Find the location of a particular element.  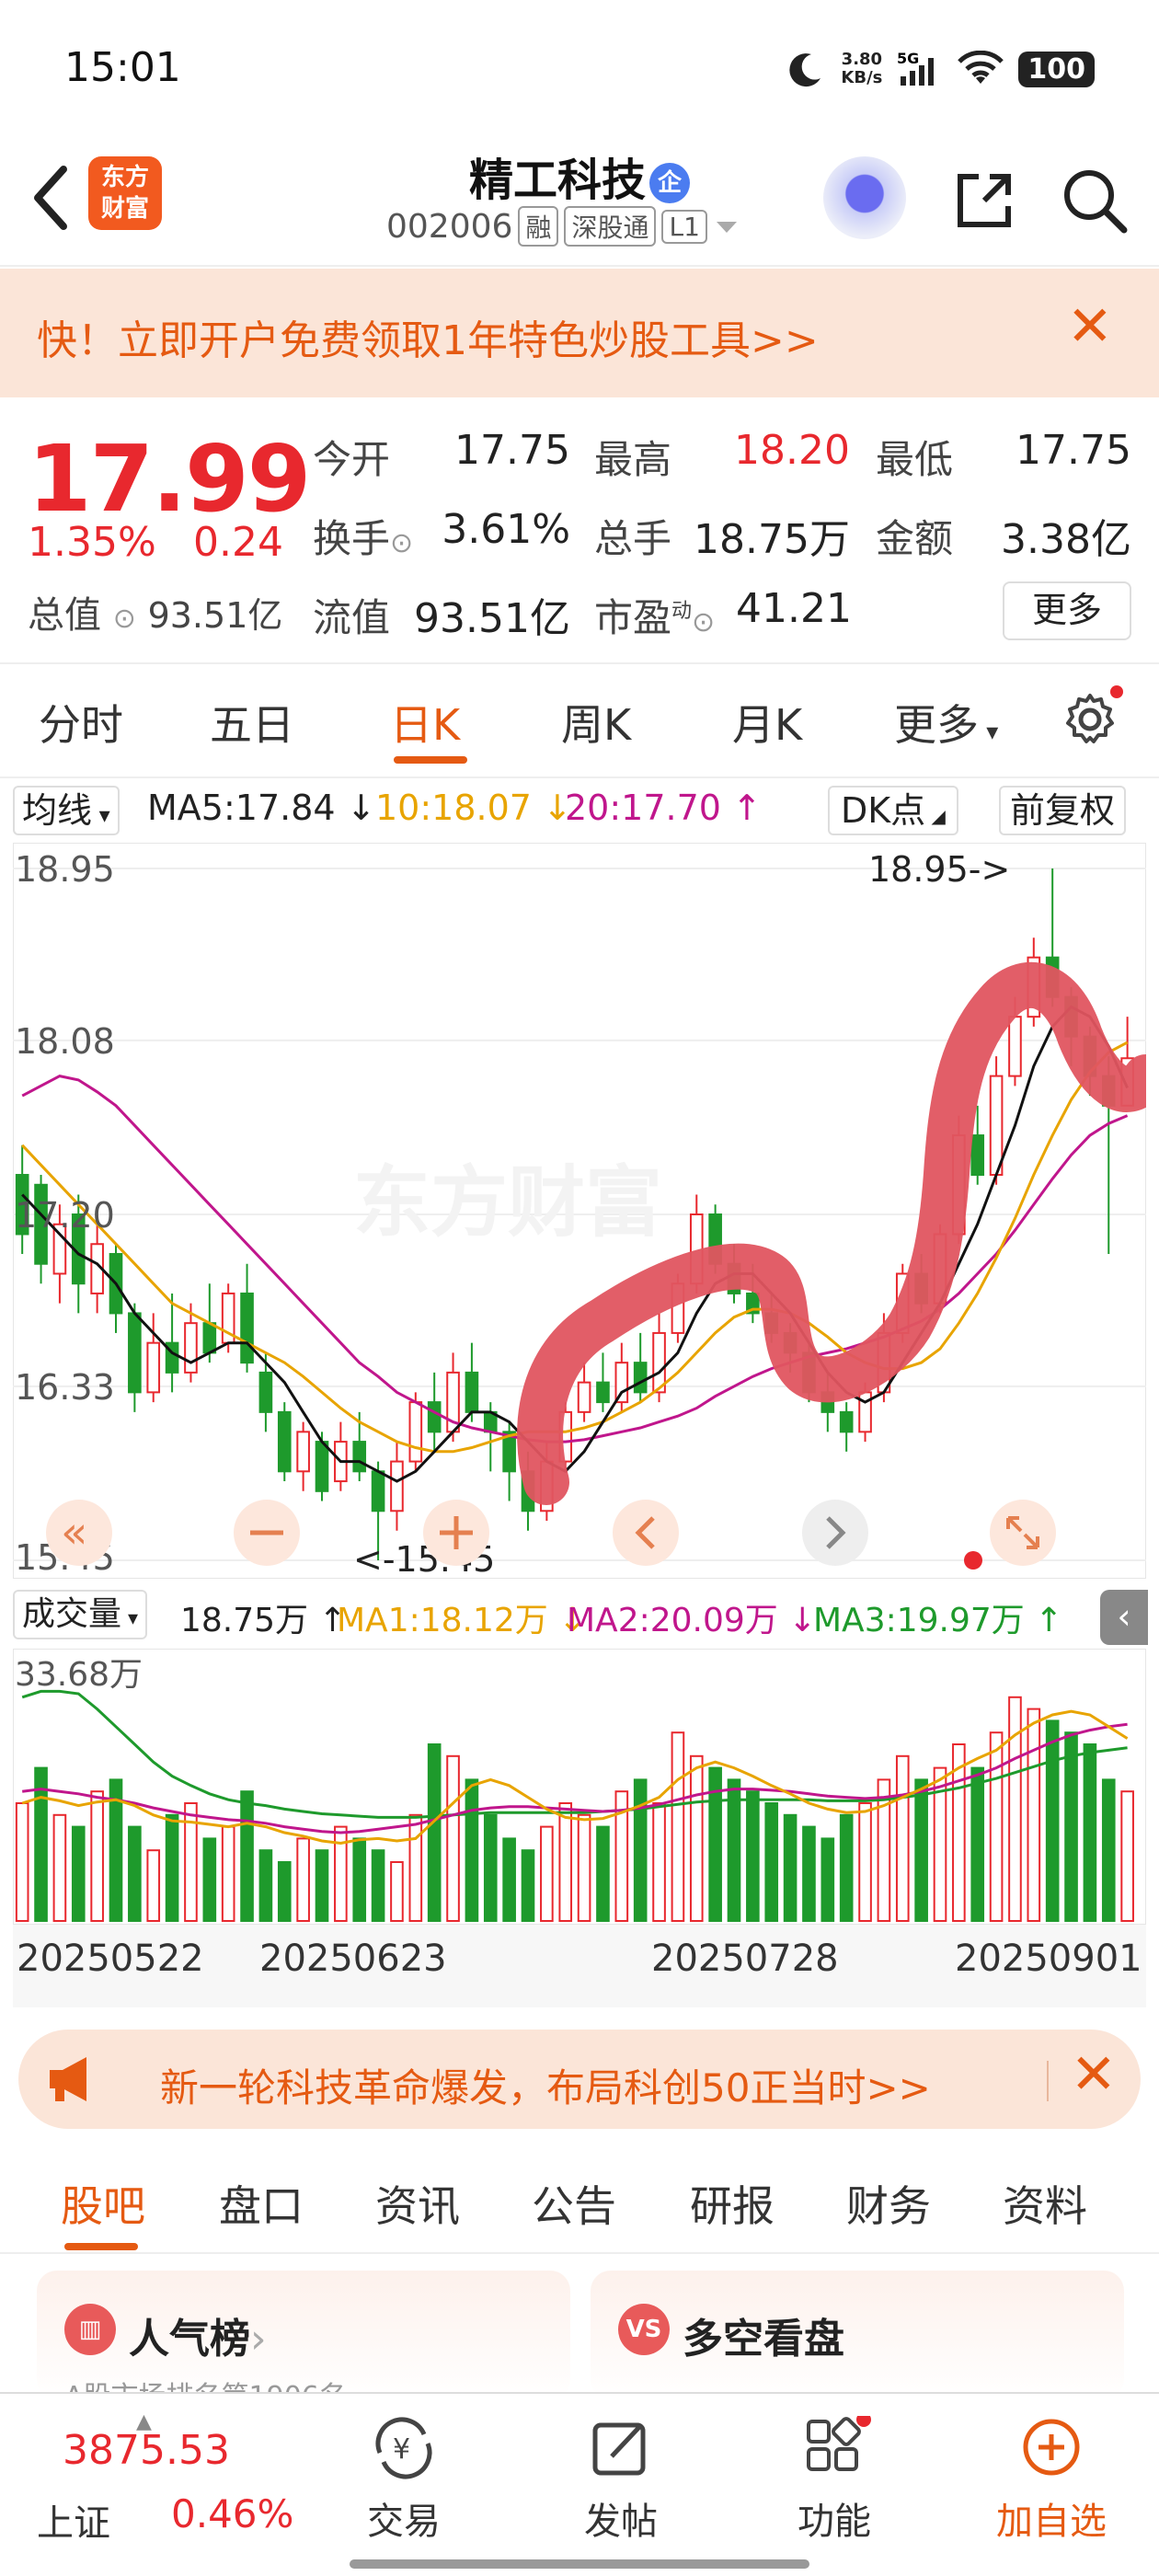

index-value: 3875.53 is located at coordinates (146, 2450).